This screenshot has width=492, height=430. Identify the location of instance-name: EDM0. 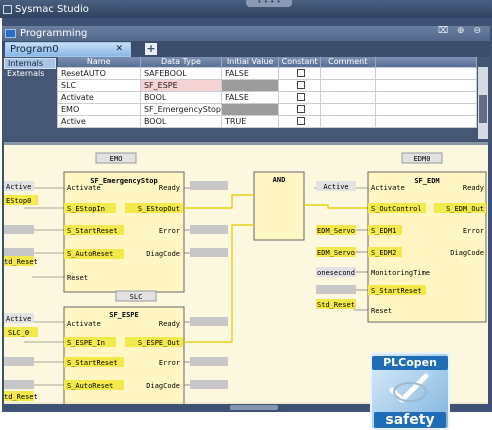
(422, 159).